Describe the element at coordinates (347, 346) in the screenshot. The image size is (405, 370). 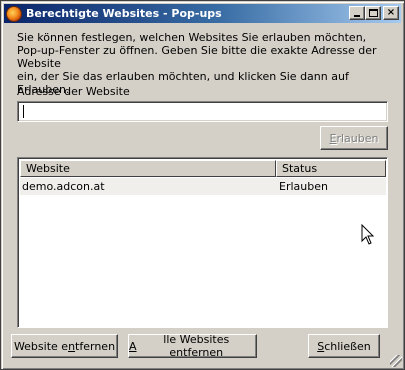
I see `close-label: chließen` at that location.